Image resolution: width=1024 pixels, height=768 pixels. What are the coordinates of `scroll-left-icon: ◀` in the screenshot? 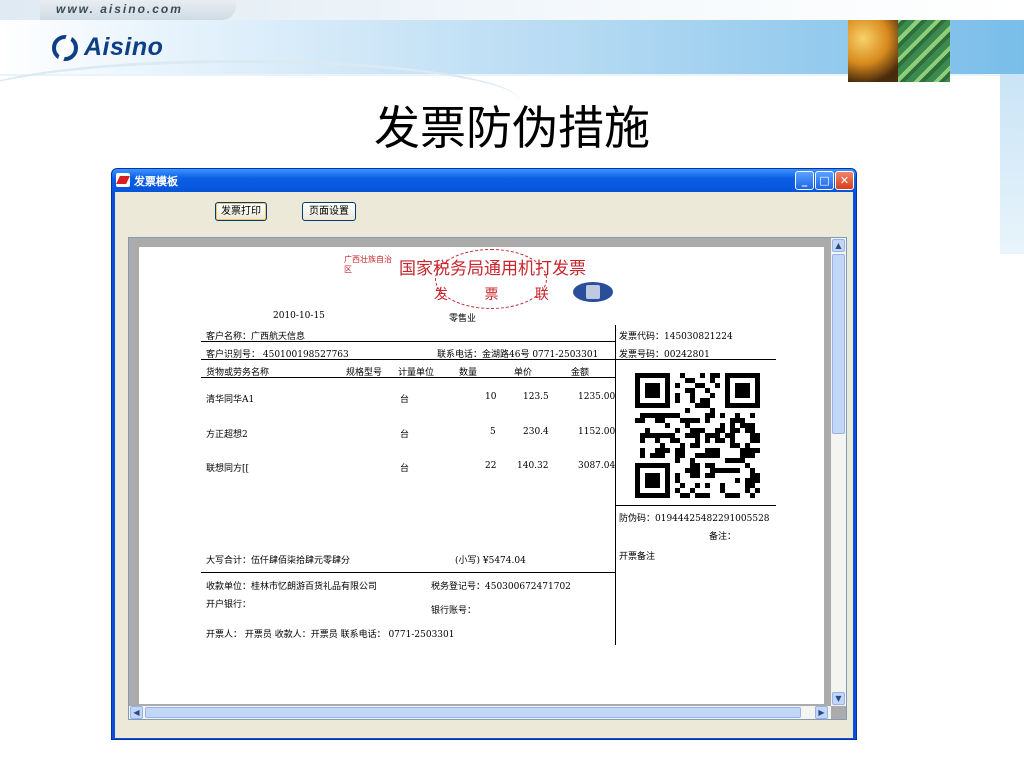 It's located at (136, 712).